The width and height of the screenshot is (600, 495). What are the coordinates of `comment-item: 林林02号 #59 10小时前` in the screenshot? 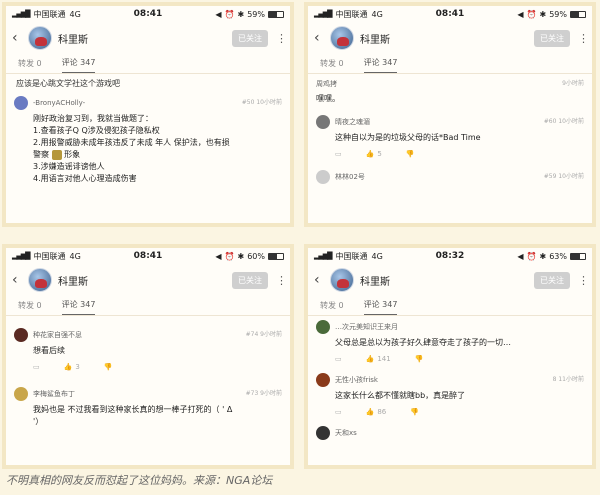 It's located at (450, 177).